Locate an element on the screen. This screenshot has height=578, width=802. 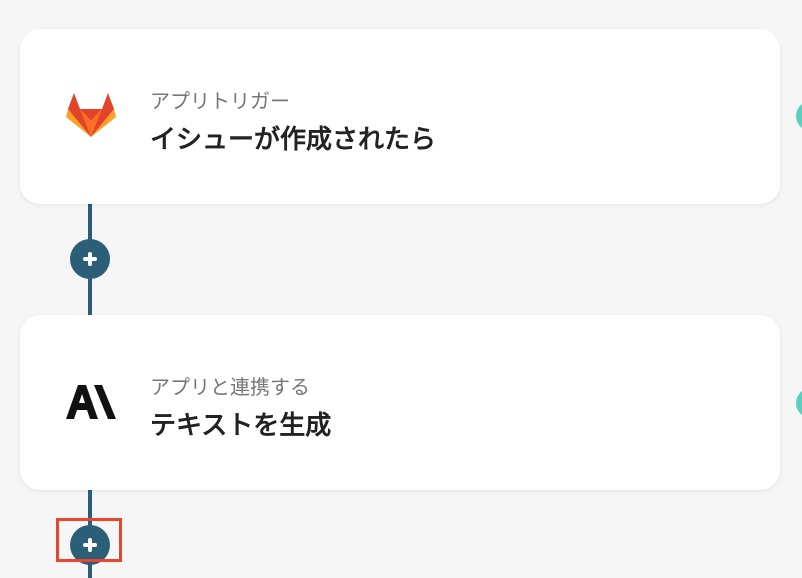
step-type-label: アプリトリガー is located at coordinates (220, 101).